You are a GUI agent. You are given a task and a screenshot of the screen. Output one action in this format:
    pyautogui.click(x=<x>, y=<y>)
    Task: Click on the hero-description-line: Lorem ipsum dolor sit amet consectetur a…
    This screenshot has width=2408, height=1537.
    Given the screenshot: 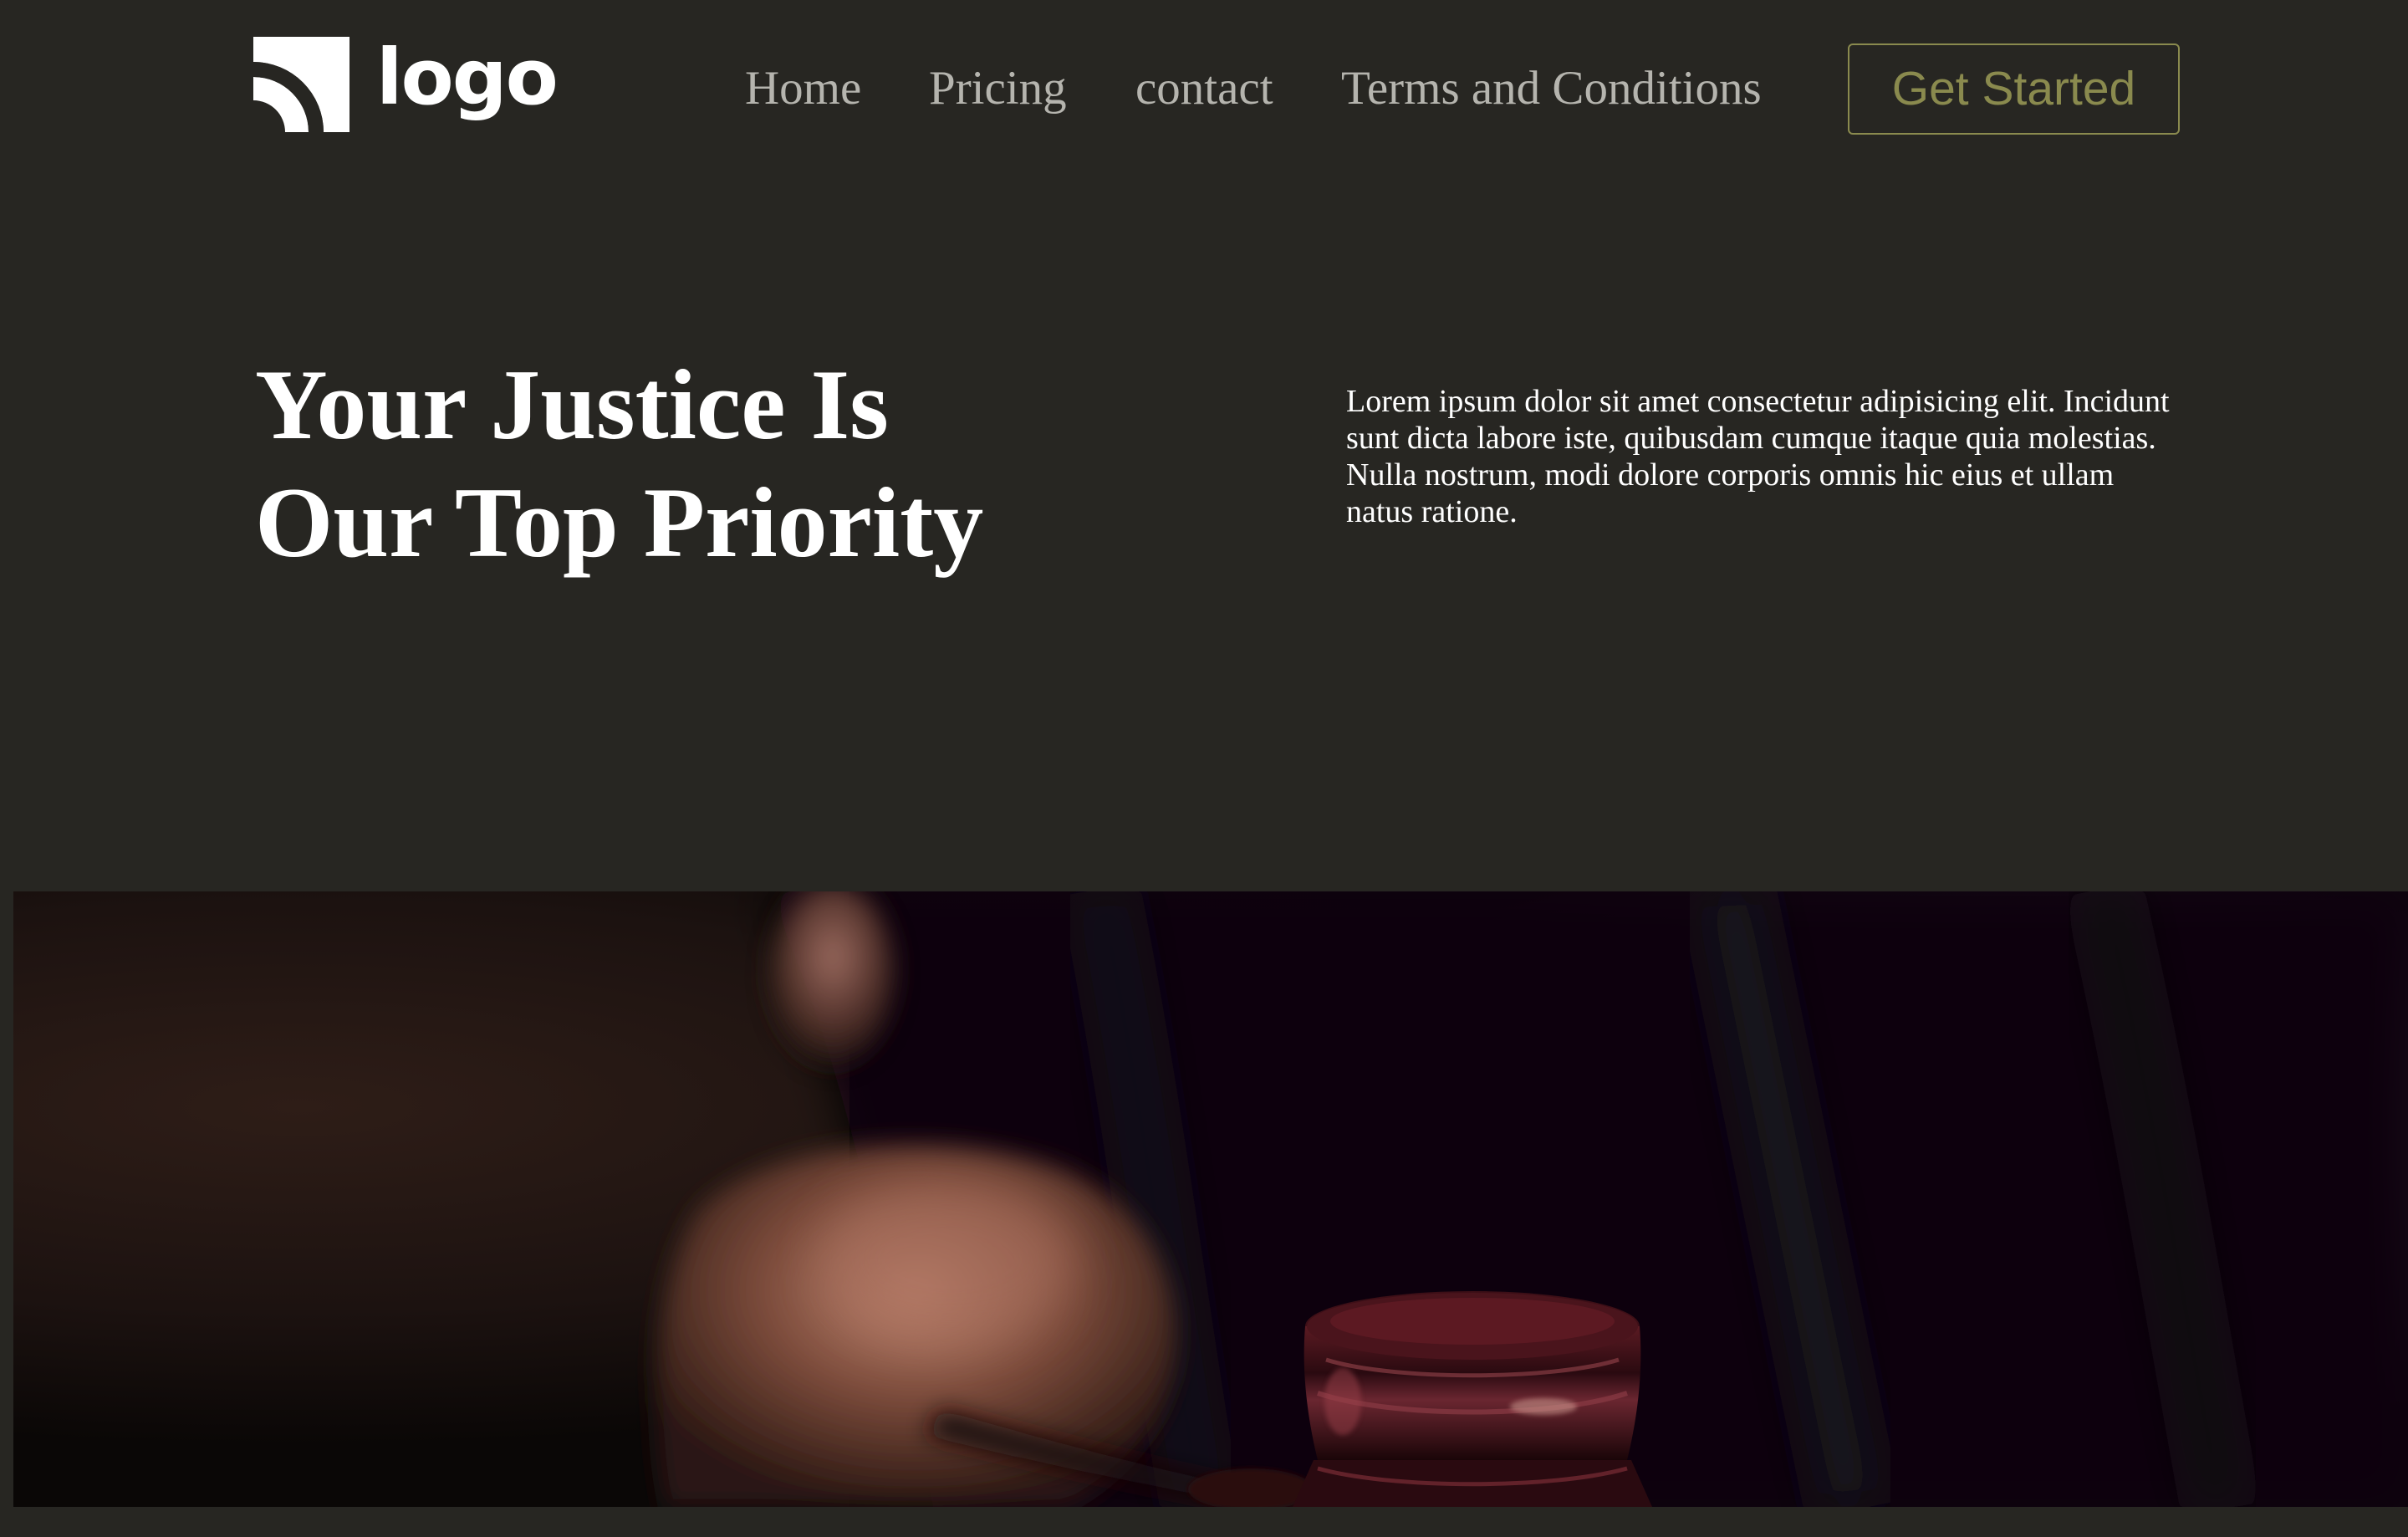 What is the action you would take?
    pyautogui.click(x=1758, y=401)
    